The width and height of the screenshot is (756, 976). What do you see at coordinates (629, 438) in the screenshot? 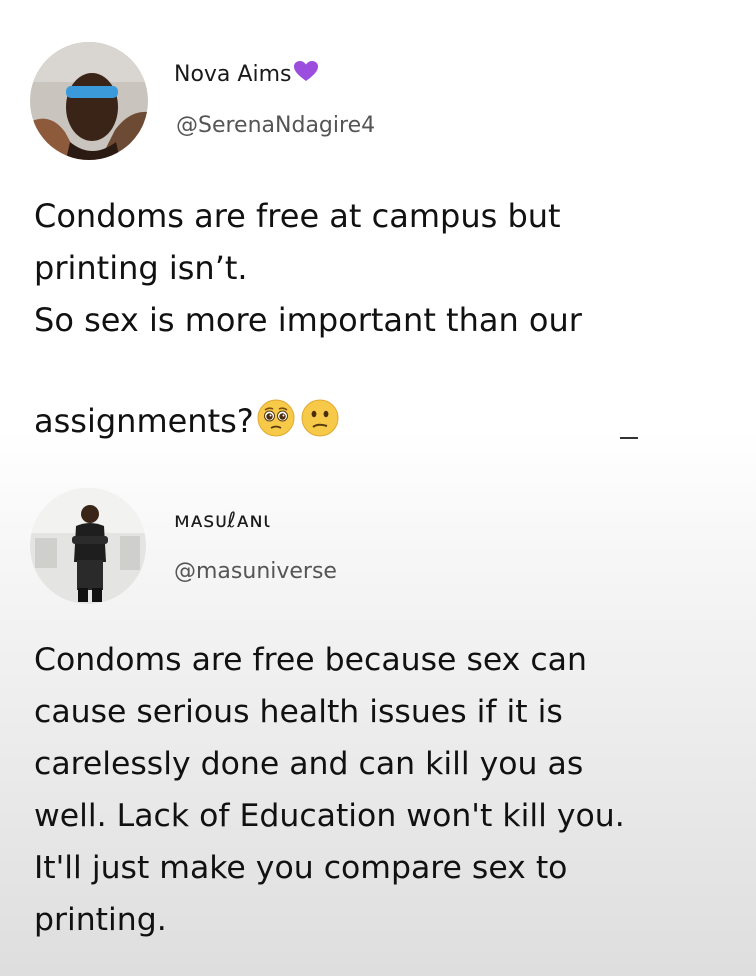
I see `divider` at bounding box center [629, 438].